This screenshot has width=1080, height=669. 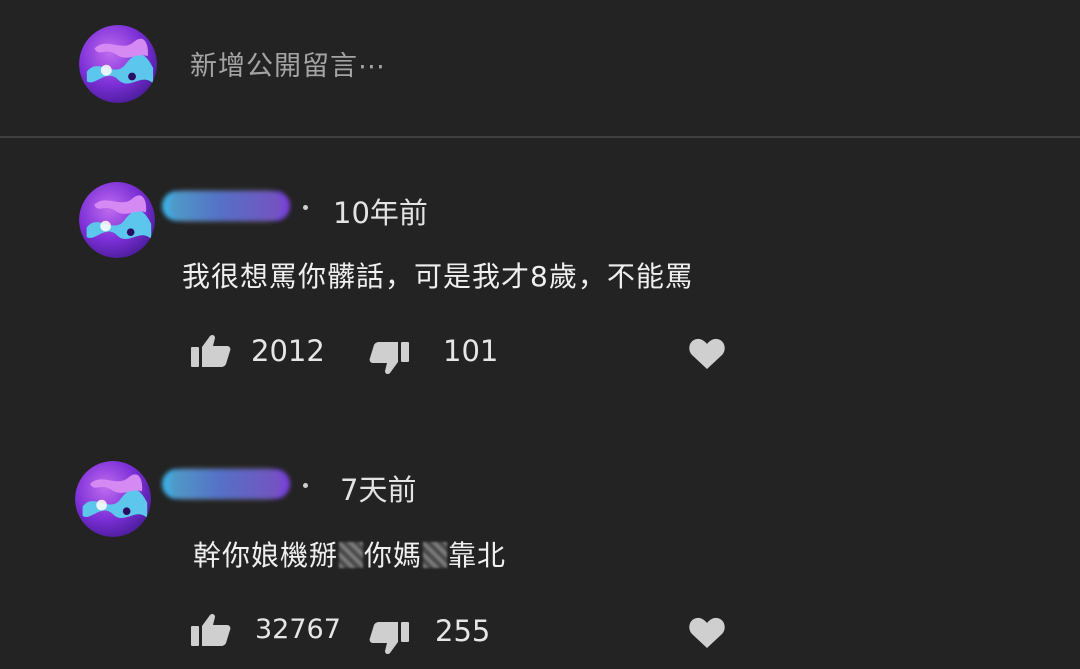 What do you see at coordinates (540, 137) in the screenshot?
I see `divider` at bounding box center [540, 137].